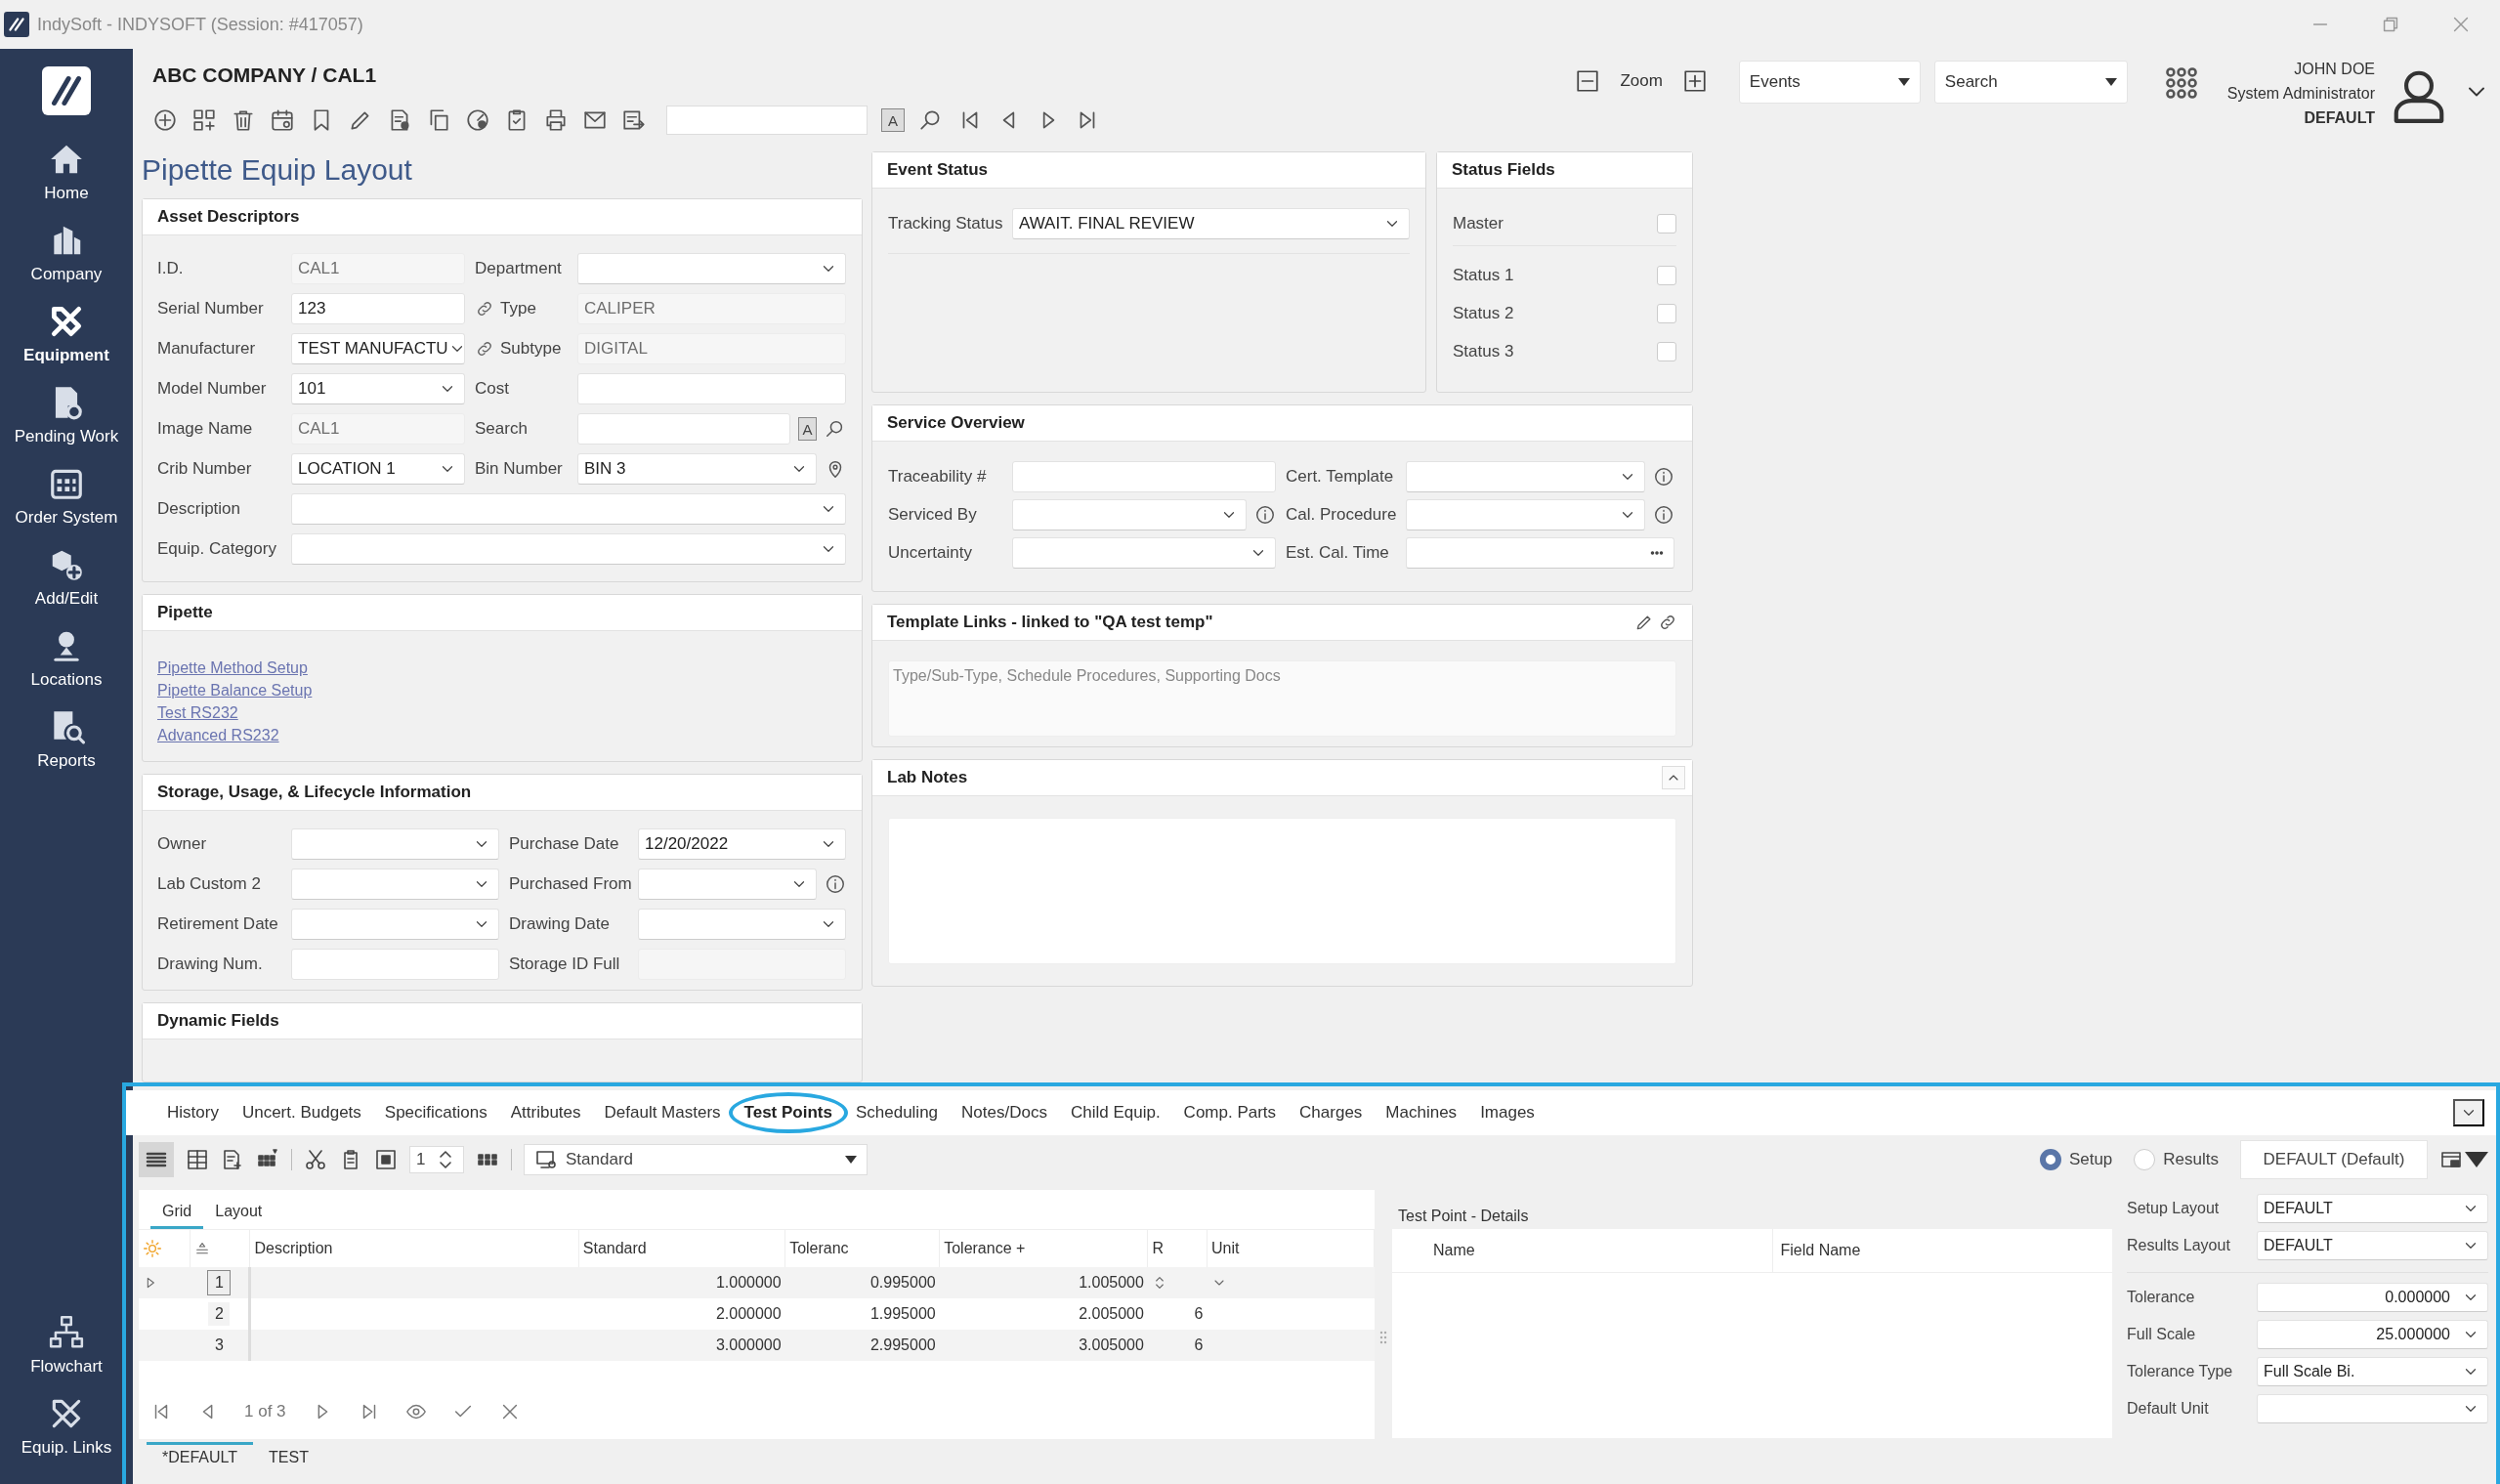 This screenshot has width=2500, height=1484. I want to click on link: Advanced RS232, so click(218, 735).